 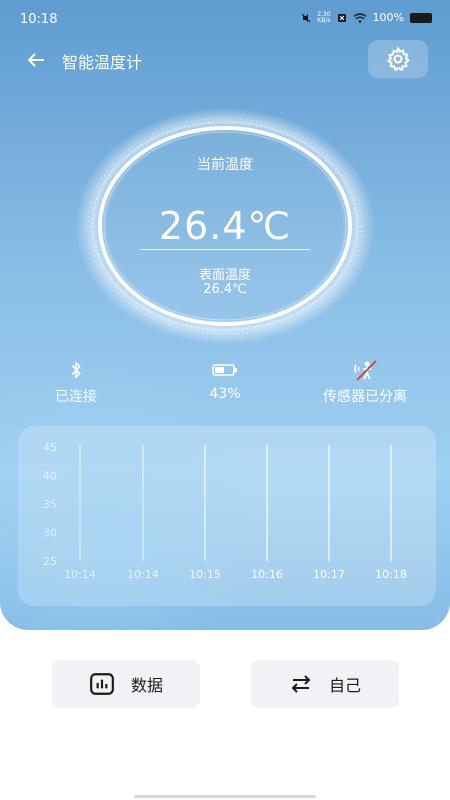 I want to click on battery-icon, so click(x=224, y=370).